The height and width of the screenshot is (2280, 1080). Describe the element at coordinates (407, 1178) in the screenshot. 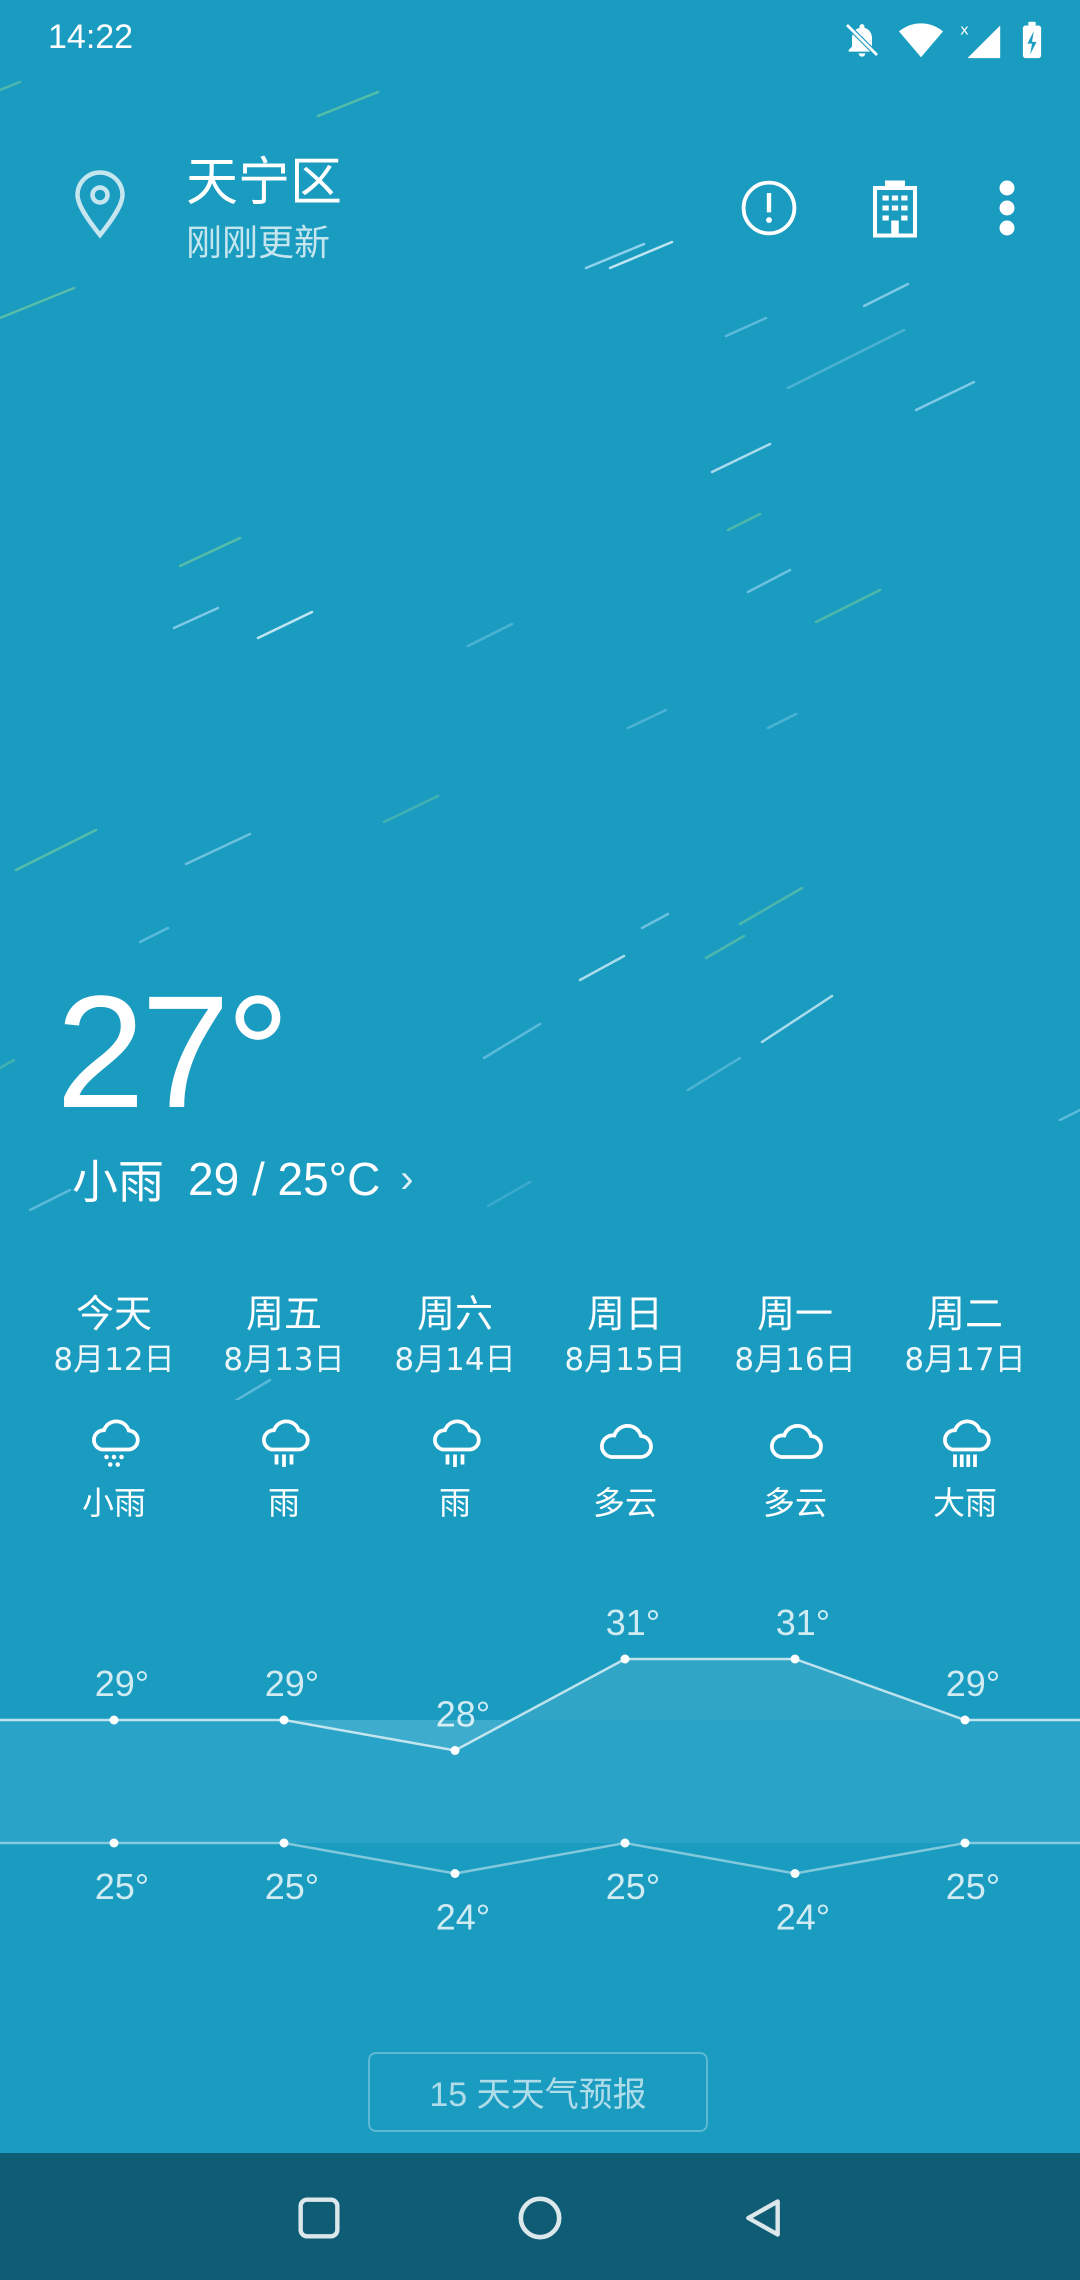

I see `chevron-right-icon: ›` at that location.